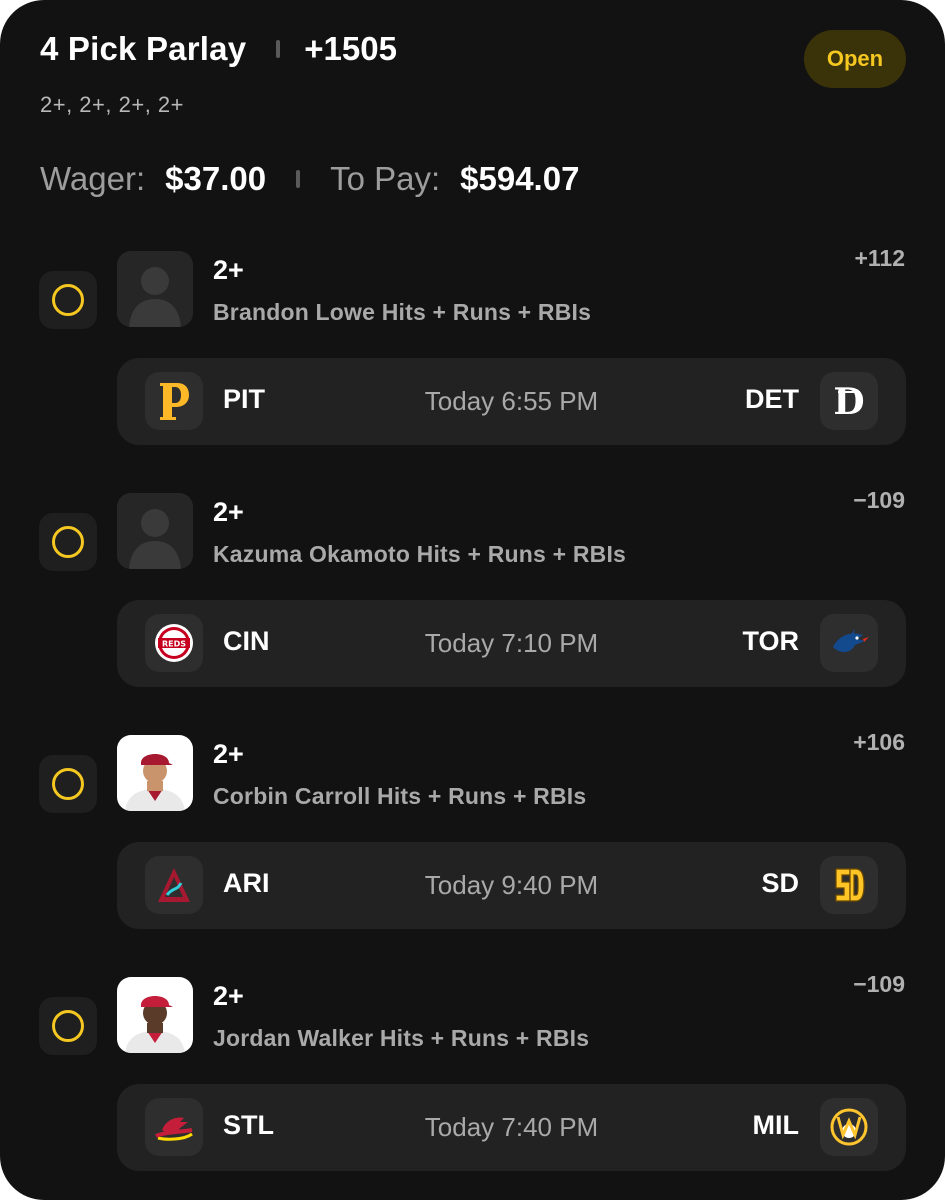 The image size is (945, 1200). Describe the element at coordinates (309, 179) in the screenshot. I see `wager-row: Wager: $37.00 To Pay: $594.07` at that location.